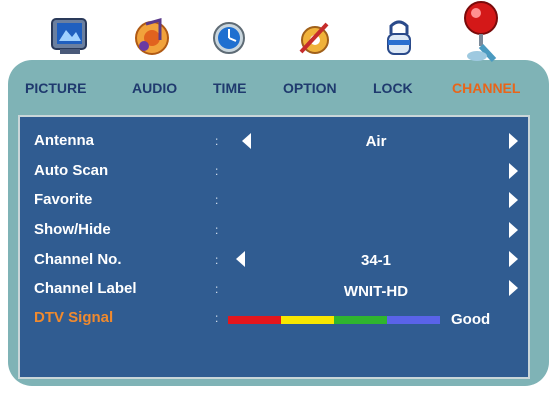  I want to click on tab-time: TIME, so click(229, 88).